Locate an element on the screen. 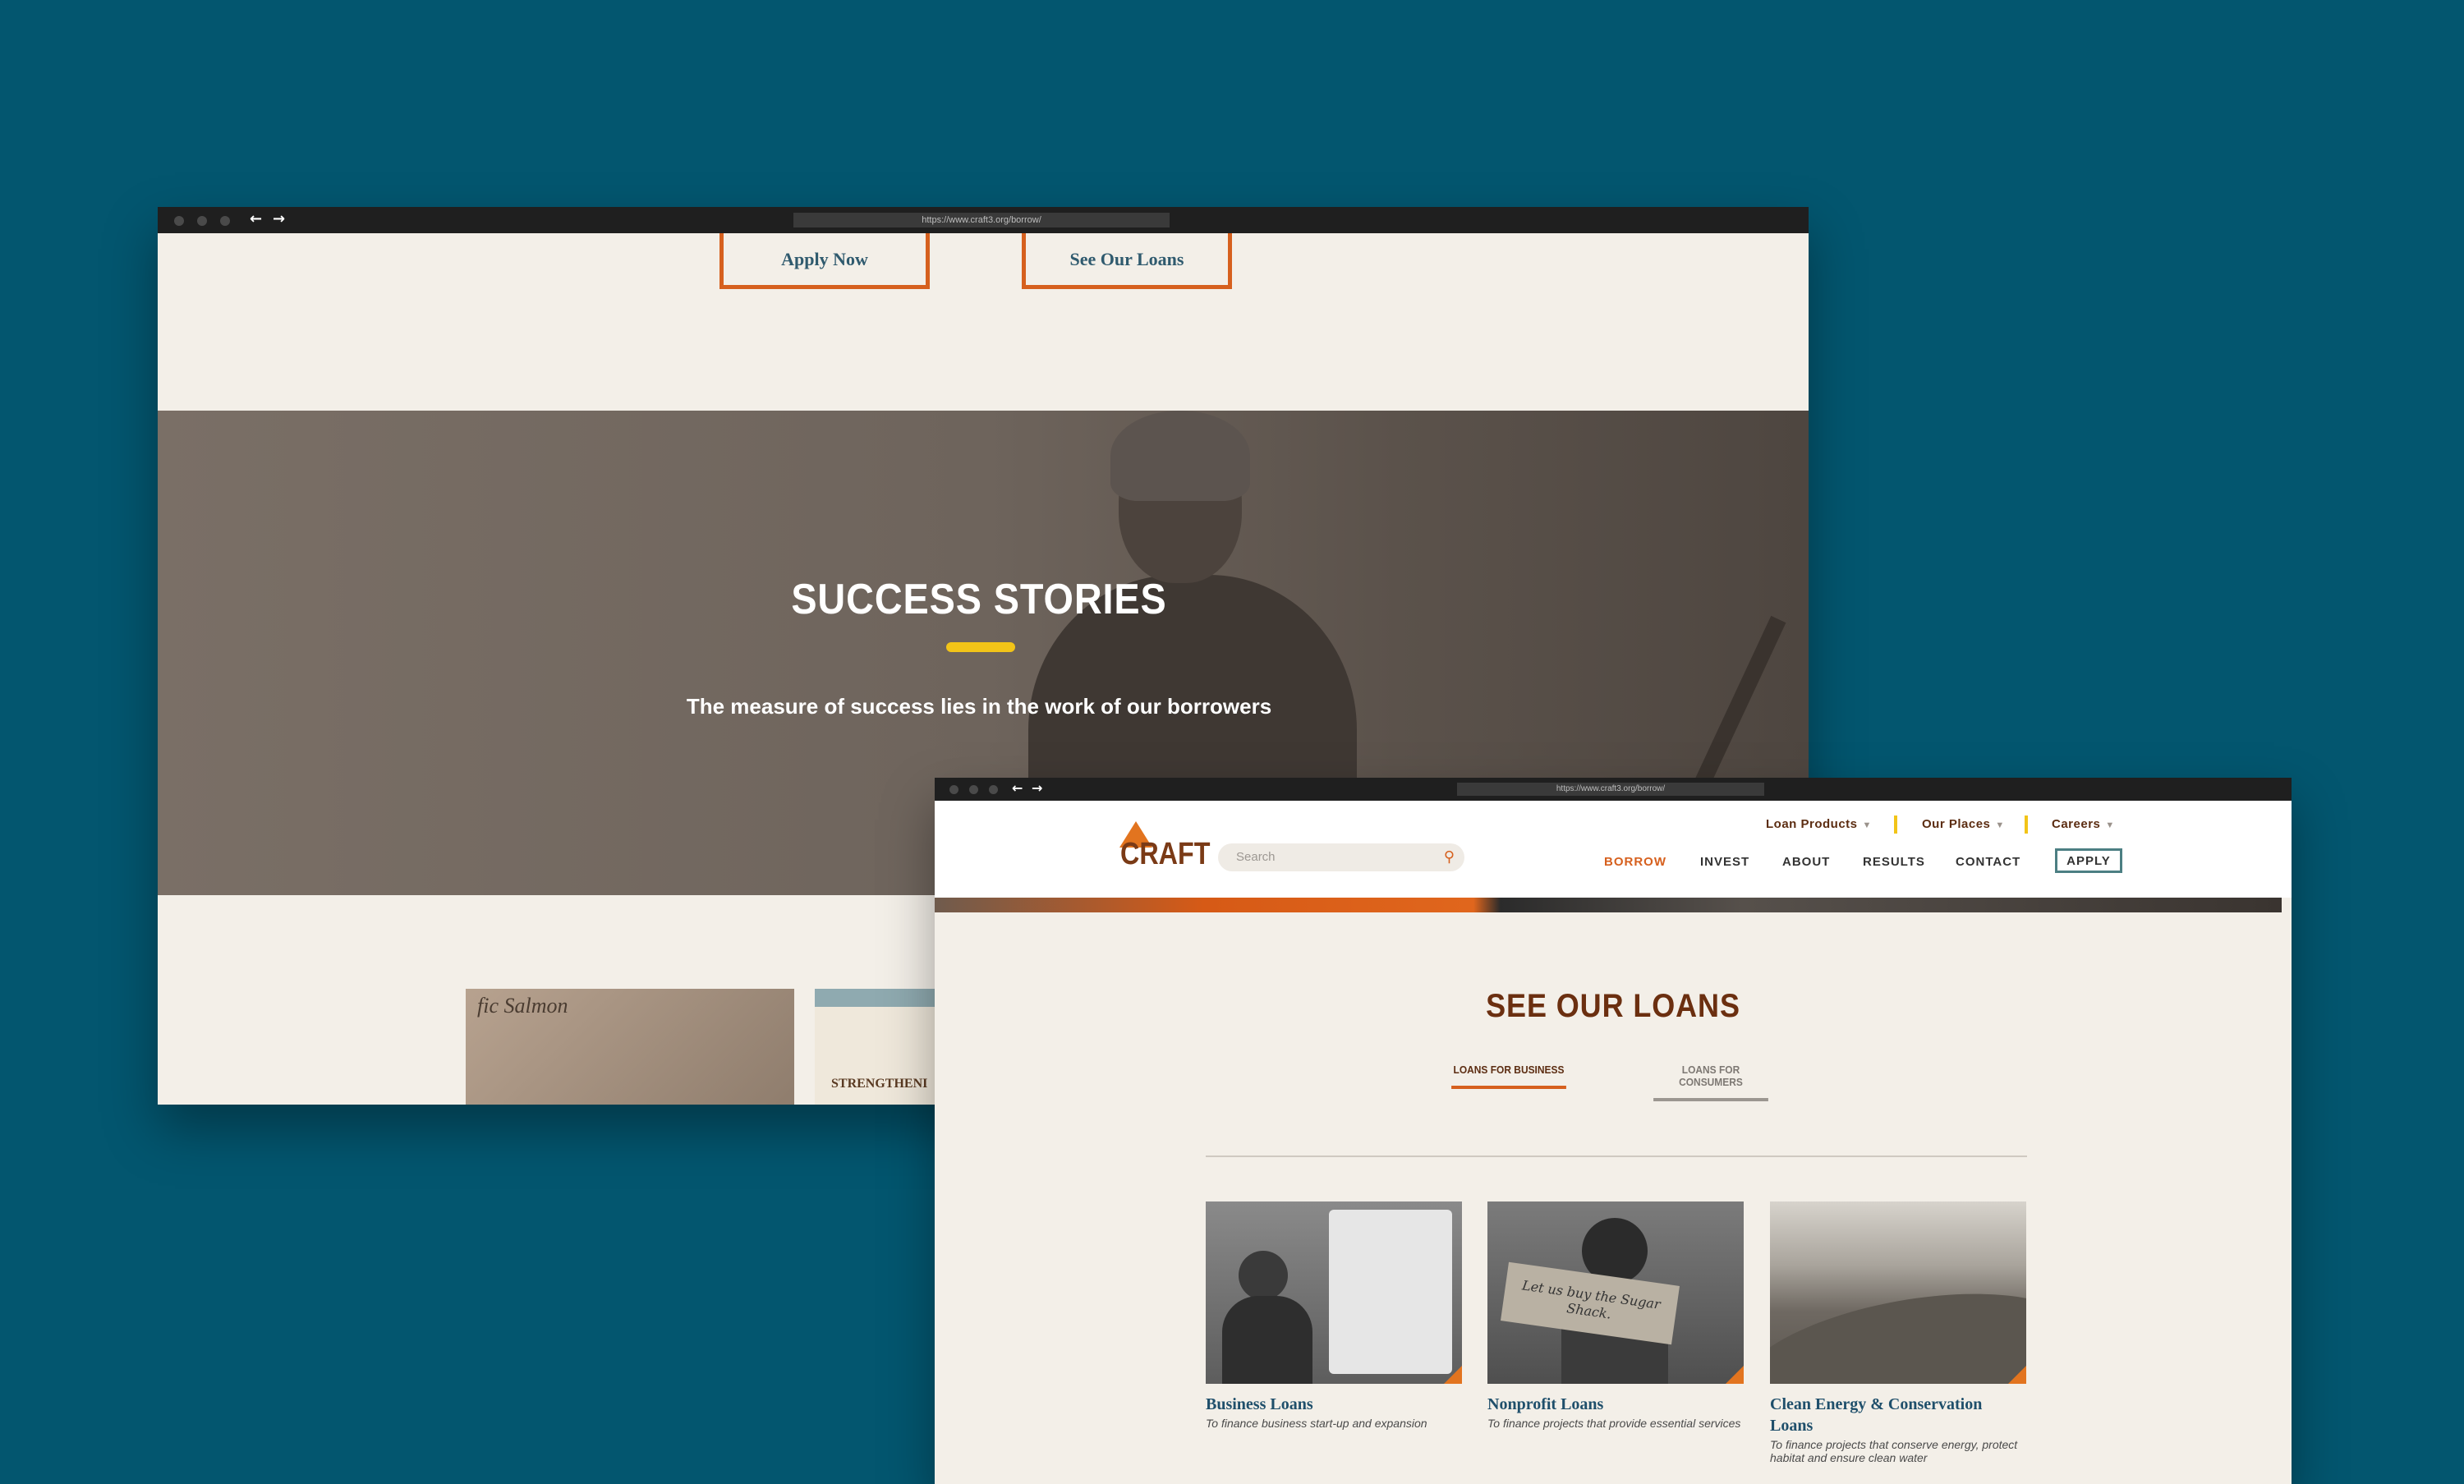 This screenshot has height=1484, width=2464. hero-person-hat is located at coordinates (1180, 456).